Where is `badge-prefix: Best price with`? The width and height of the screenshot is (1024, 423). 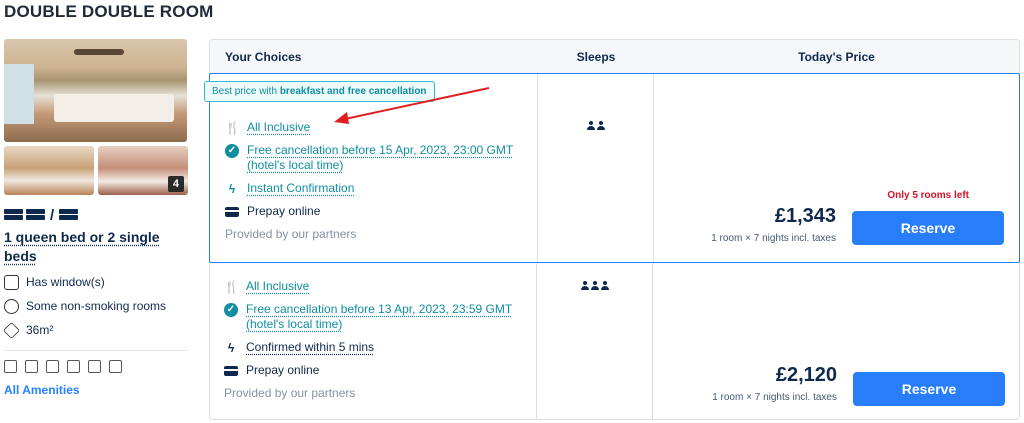
badge-prefix: Best price with is located at coordinates (246, 91).